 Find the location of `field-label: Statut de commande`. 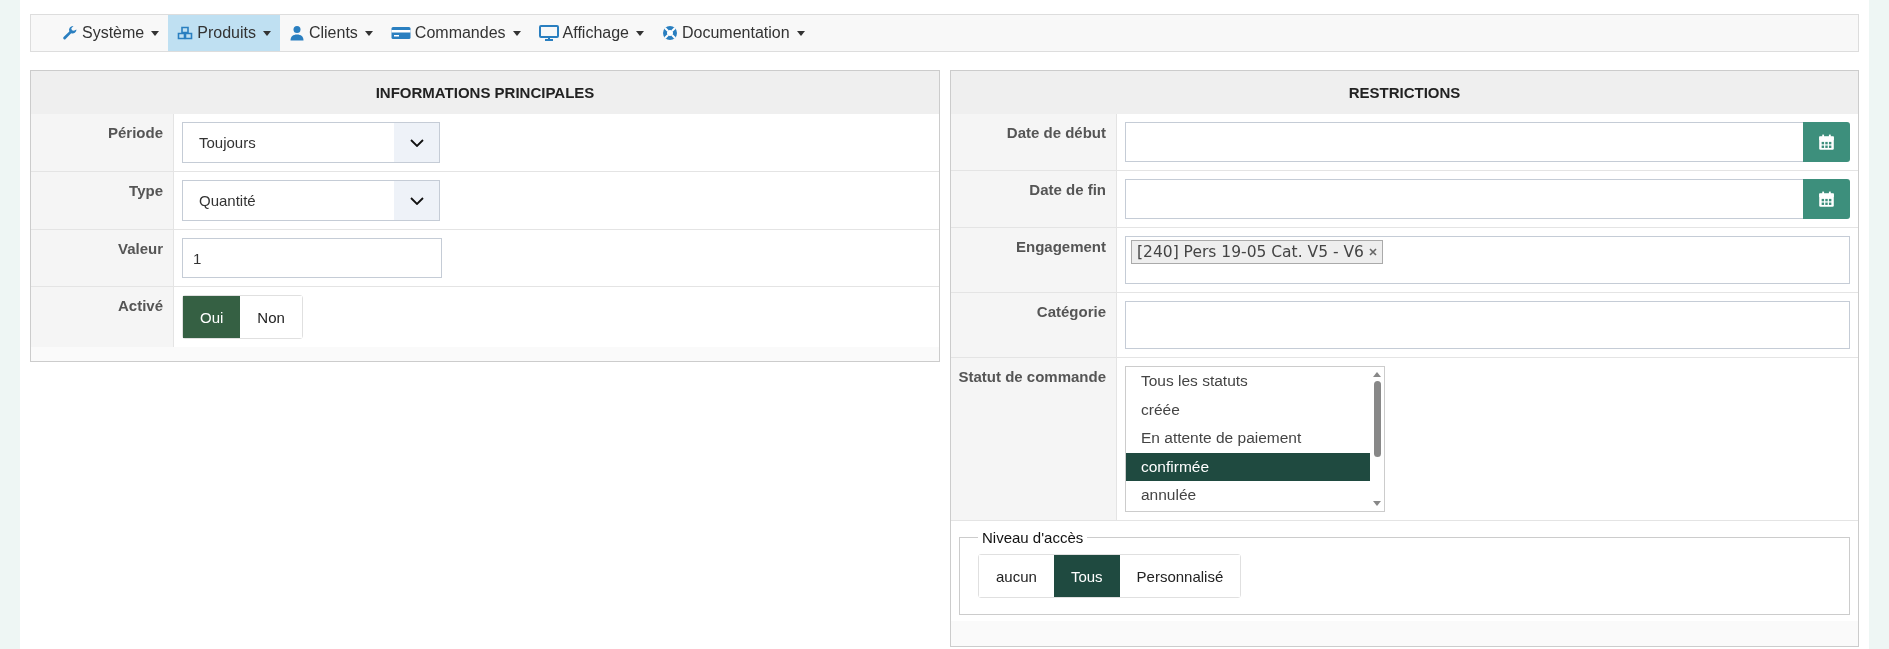

field-label: Statut de commande is located at coordinates (1032, 376).